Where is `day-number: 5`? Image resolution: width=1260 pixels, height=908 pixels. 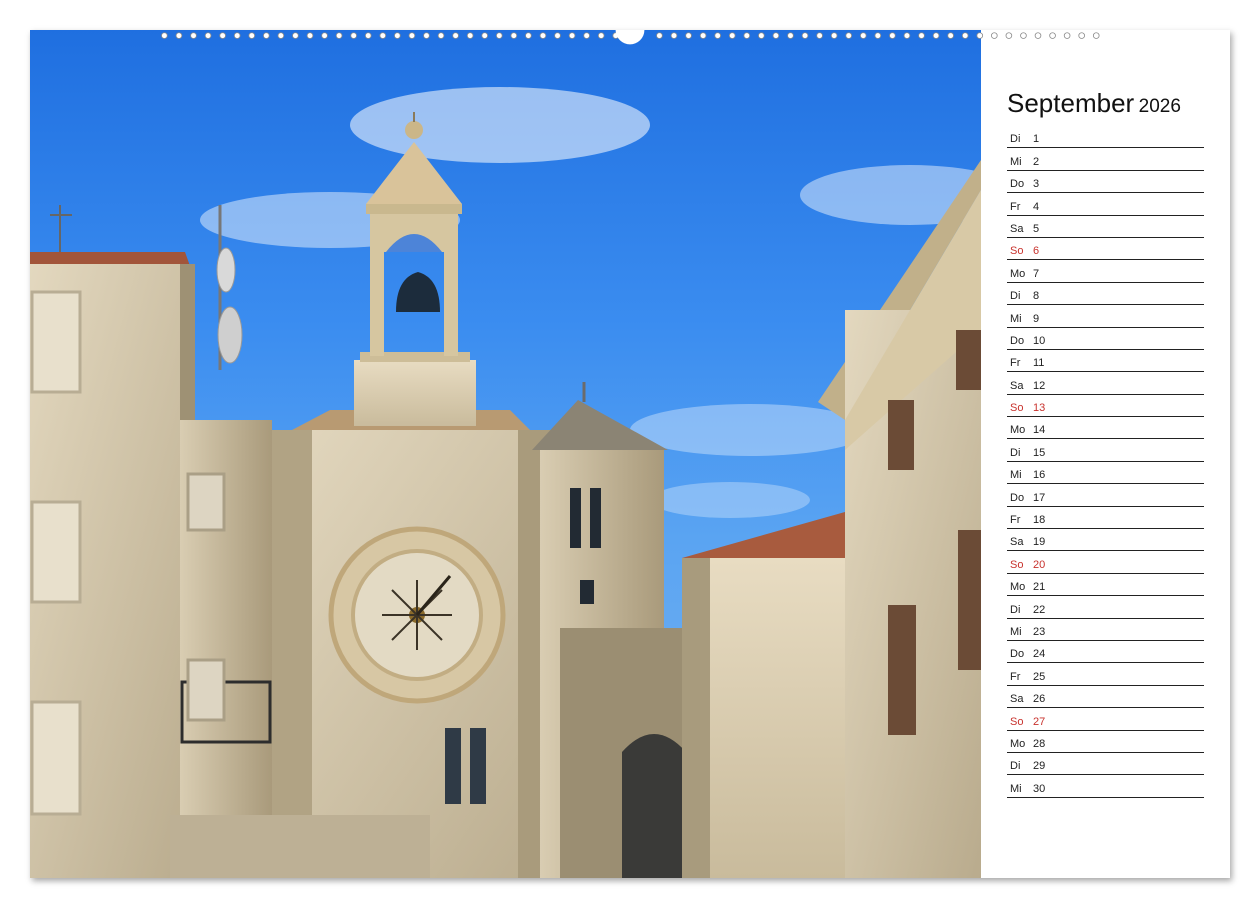
day-number: 5 is located at coordinates (1036, 228).